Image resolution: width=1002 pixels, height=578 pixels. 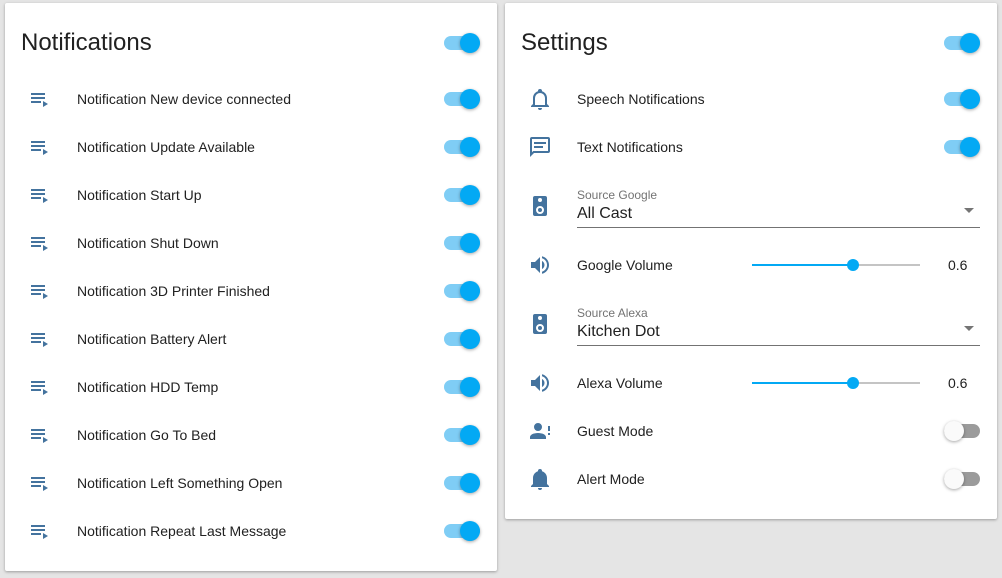 I want to click on notification-label: Notification HDD Temp, so click(x=148, y=387).